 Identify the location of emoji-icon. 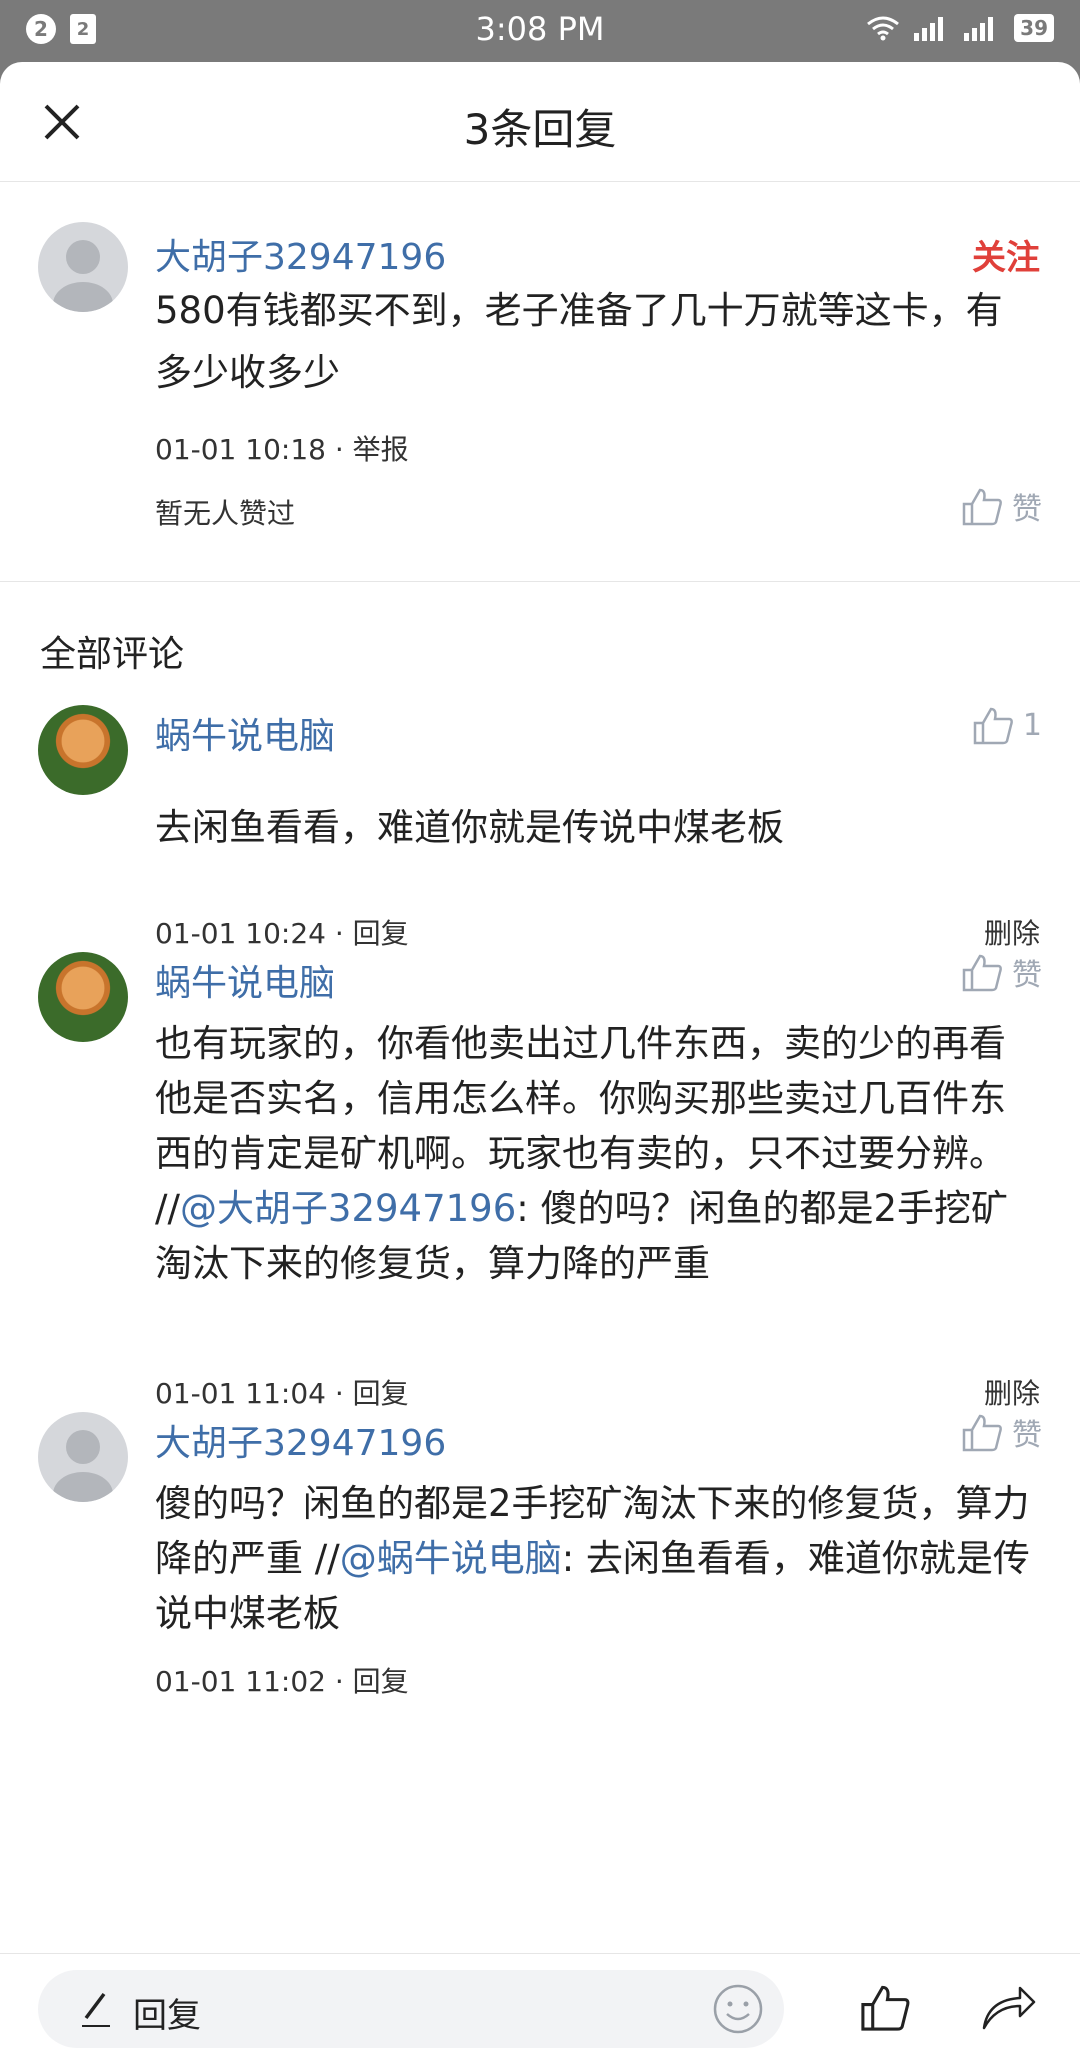
(738, 2009).